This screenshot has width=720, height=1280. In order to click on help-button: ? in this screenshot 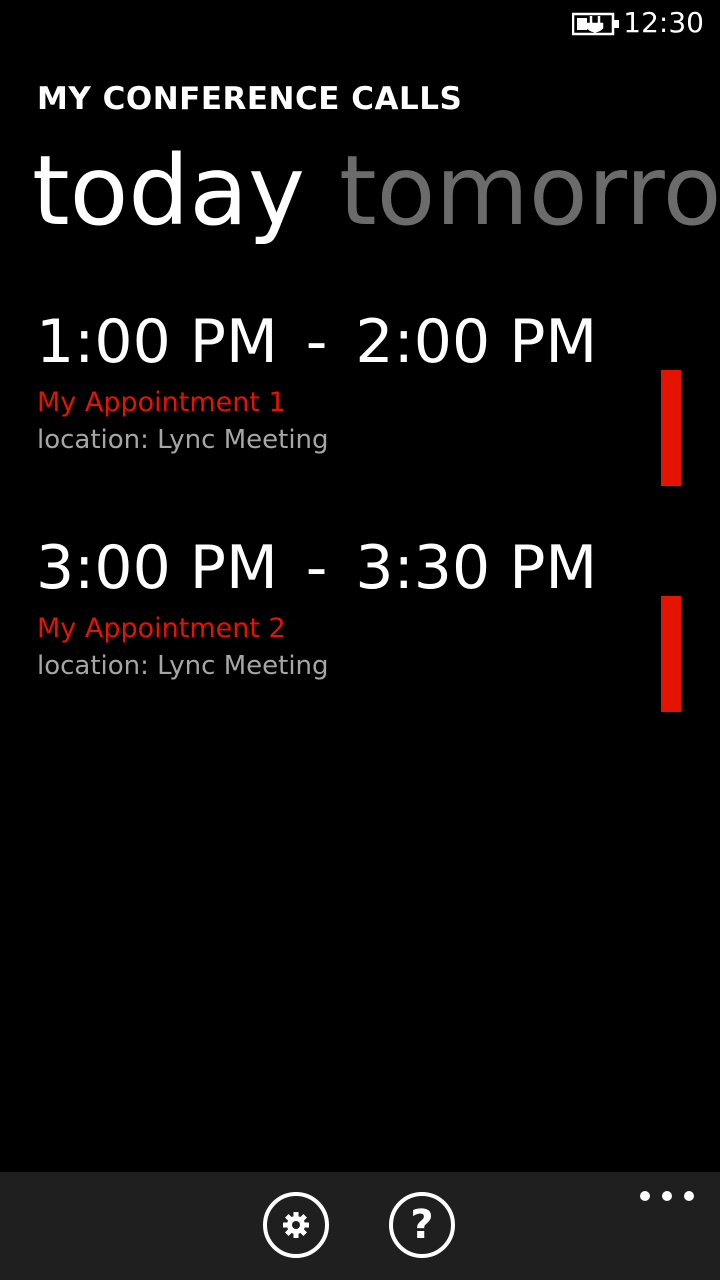, I will do `click(422, 1225)`.